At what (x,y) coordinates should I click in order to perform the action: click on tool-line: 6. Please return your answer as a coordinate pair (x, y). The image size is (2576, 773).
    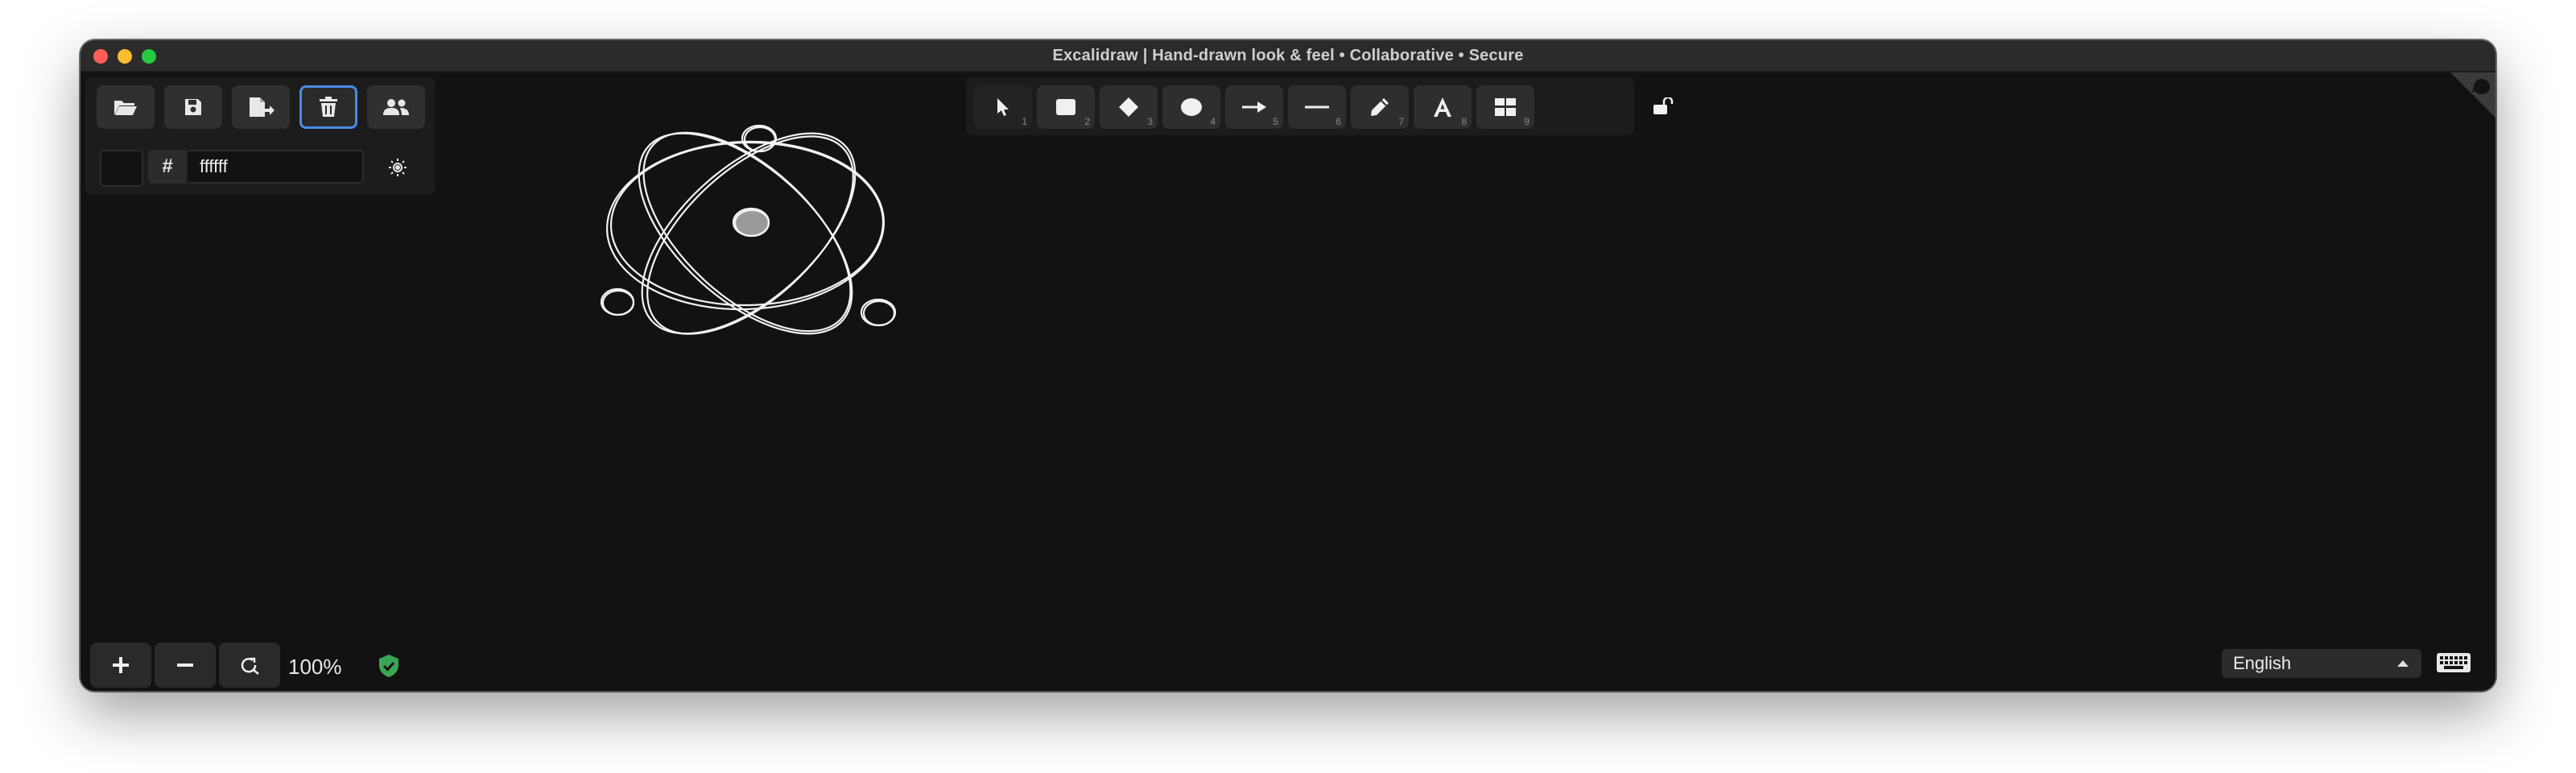
    Looking at the image, I should click on (1317, 107).